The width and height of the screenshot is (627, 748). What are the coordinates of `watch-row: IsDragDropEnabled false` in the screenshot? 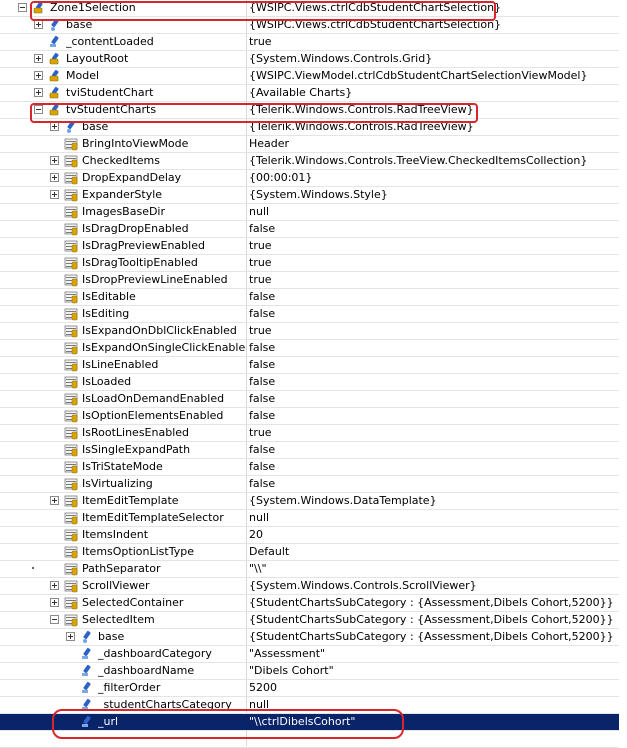 It's located at (309, 229).